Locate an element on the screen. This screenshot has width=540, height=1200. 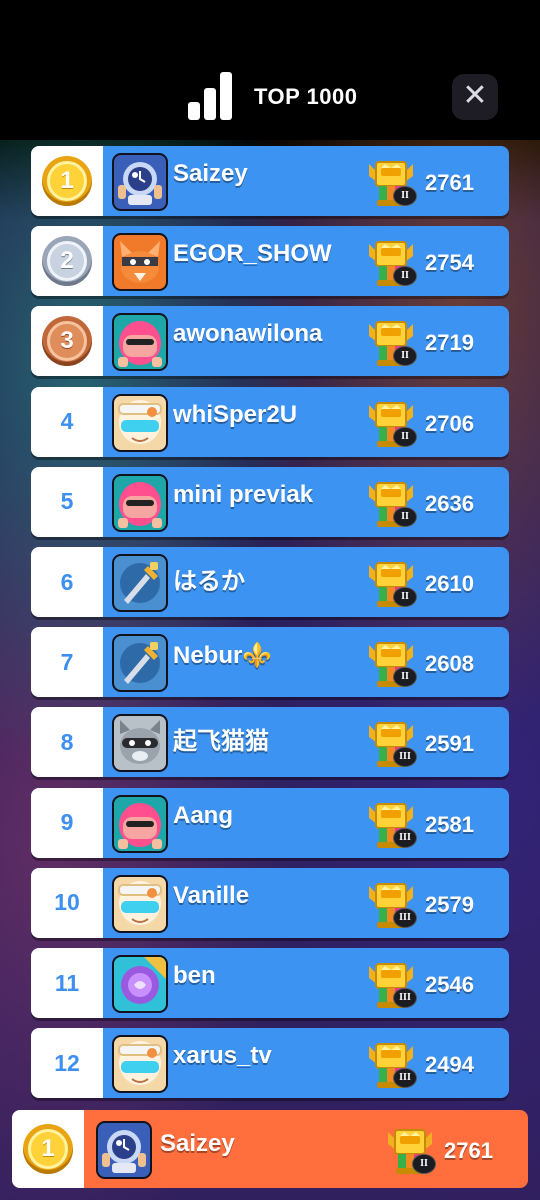
rank-cell: 5 is located at coordinates (67, 501).